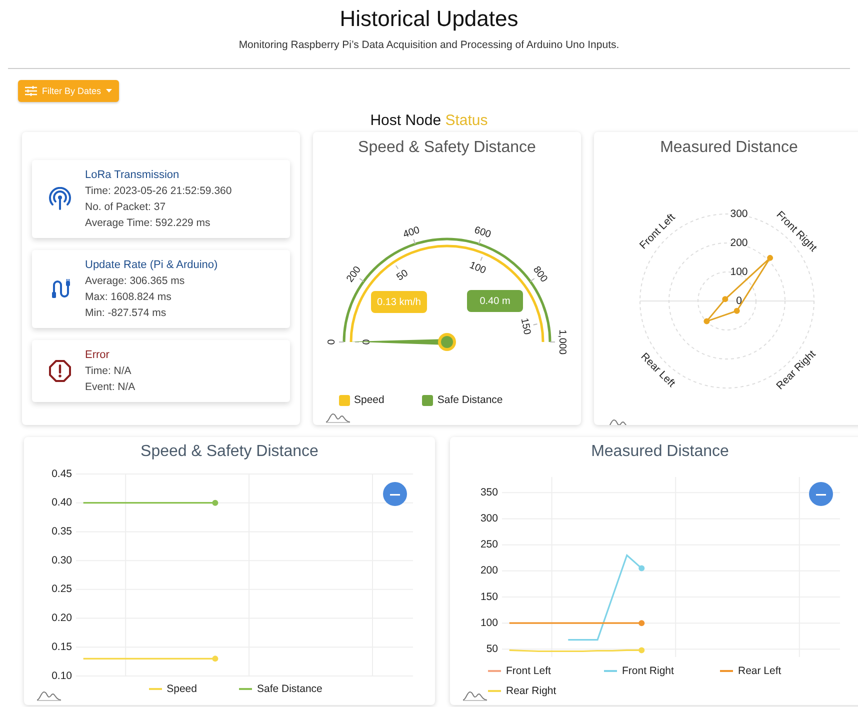  I want to click on status-title: LoRa Transmission, so click(132, 175).